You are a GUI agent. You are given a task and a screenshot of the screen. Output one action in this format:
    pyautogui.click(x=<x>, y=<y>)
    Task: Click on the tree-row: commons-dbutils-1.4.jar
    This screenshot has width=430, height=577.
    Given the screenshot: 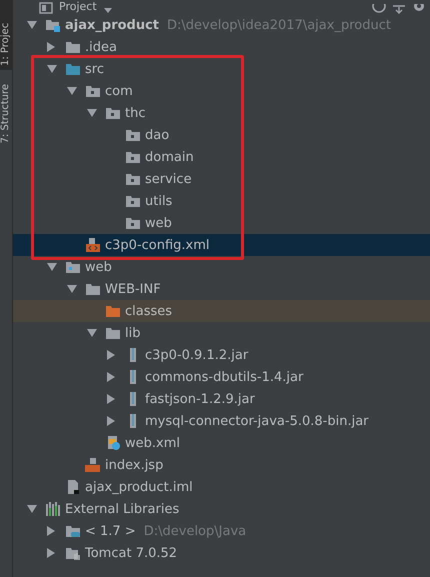 What is the action you would take?
    pyautogui.click(x=221, y=377)
    